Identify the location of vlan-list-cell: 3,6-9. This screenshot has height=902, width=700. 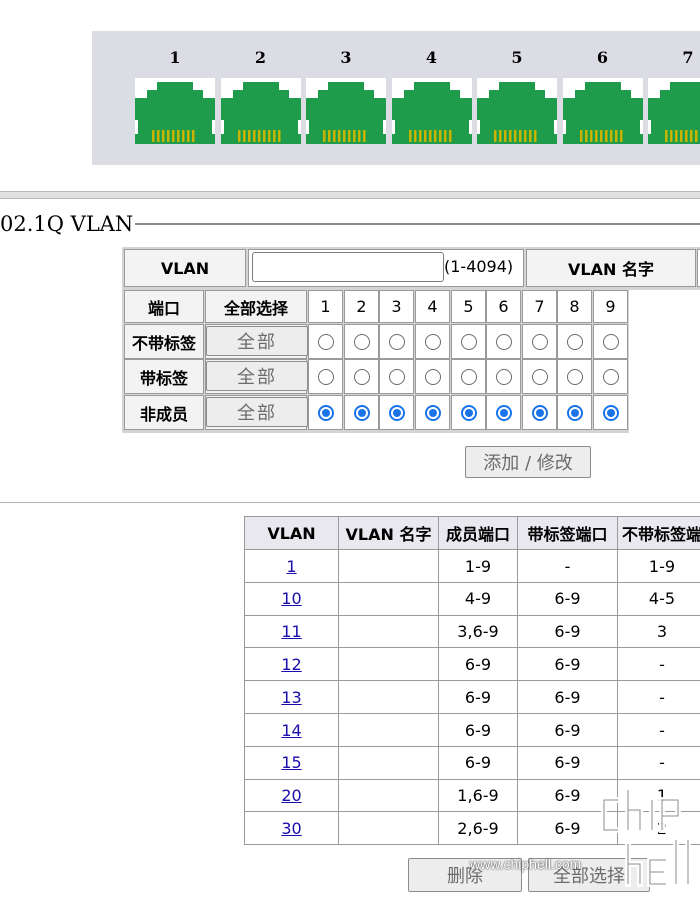
(478, 631).